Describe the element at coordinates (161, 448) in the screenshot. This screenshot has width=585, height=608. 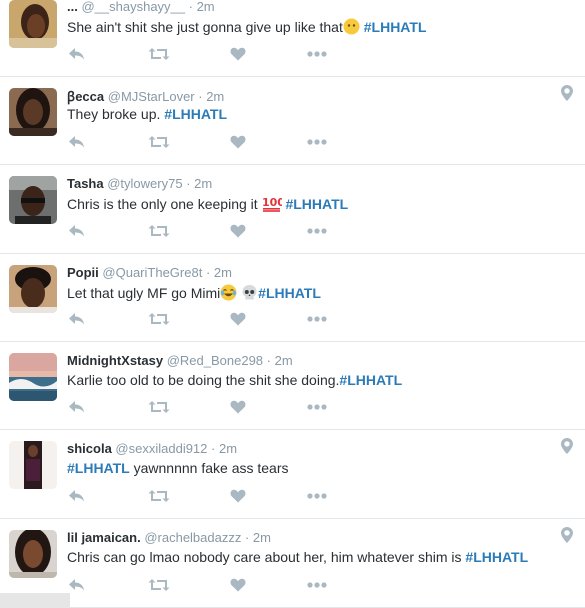
I see `username: @sexxiladdi912` at that location.